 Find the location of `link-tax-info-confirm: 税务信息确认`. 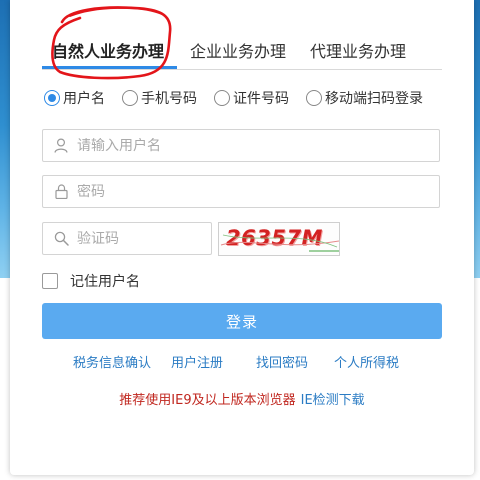

link-tax-info-confirm: 税务信息确认 is located at coordinates (112, 361).